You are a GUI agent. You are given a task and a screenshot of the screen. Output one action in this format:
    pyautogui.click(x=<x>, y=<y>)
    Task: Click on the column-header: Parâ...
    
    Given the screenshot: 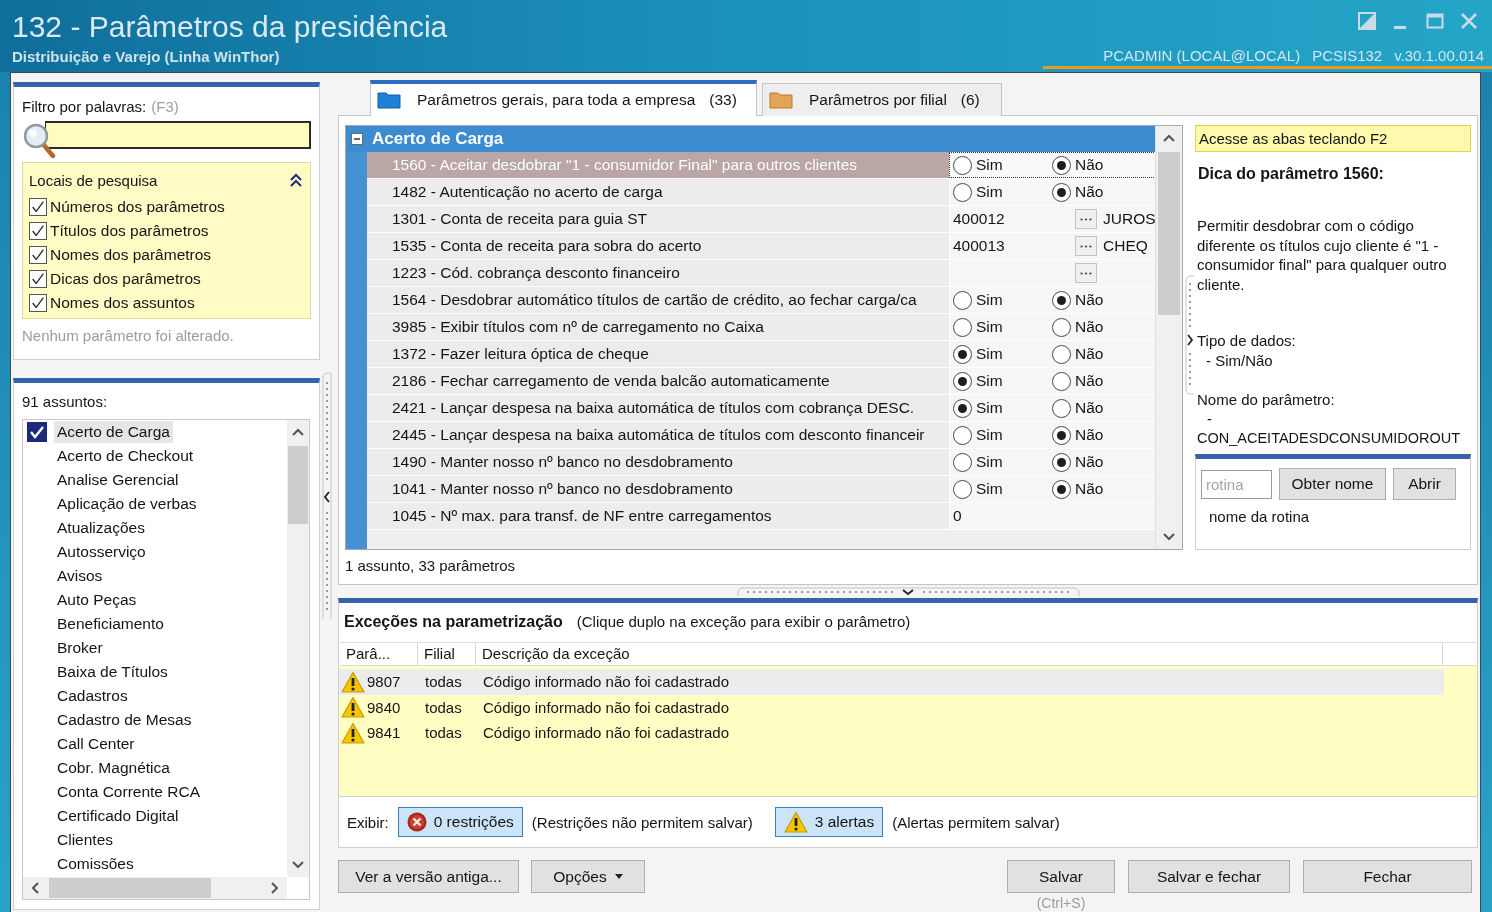 What is the action you would take?
    pyautogui.click(x=379, y=654)
    